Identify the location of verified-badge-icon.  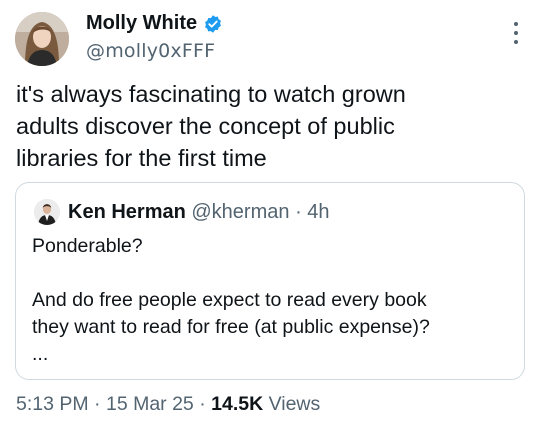
(213, 24).